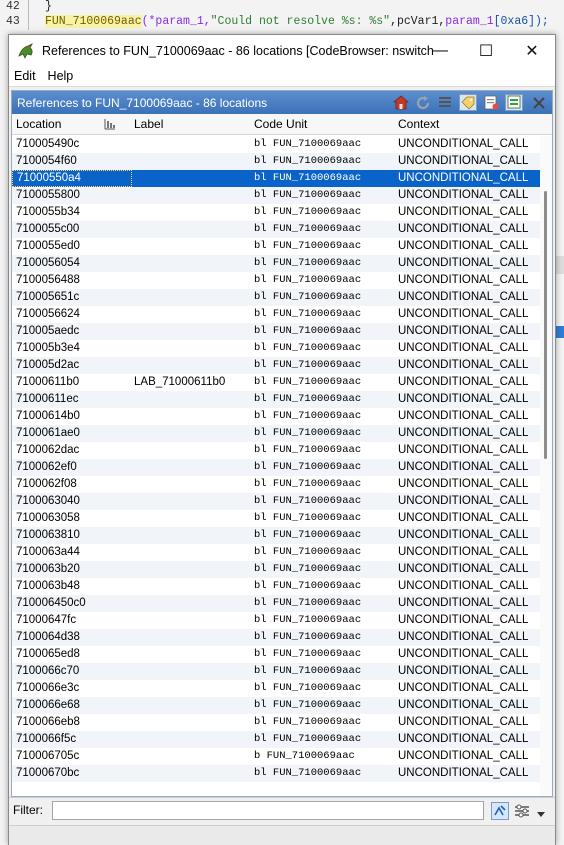 The height and width of the screenshot is (845, 564). I want to click on column-header-label: Label, so click(146, 124).